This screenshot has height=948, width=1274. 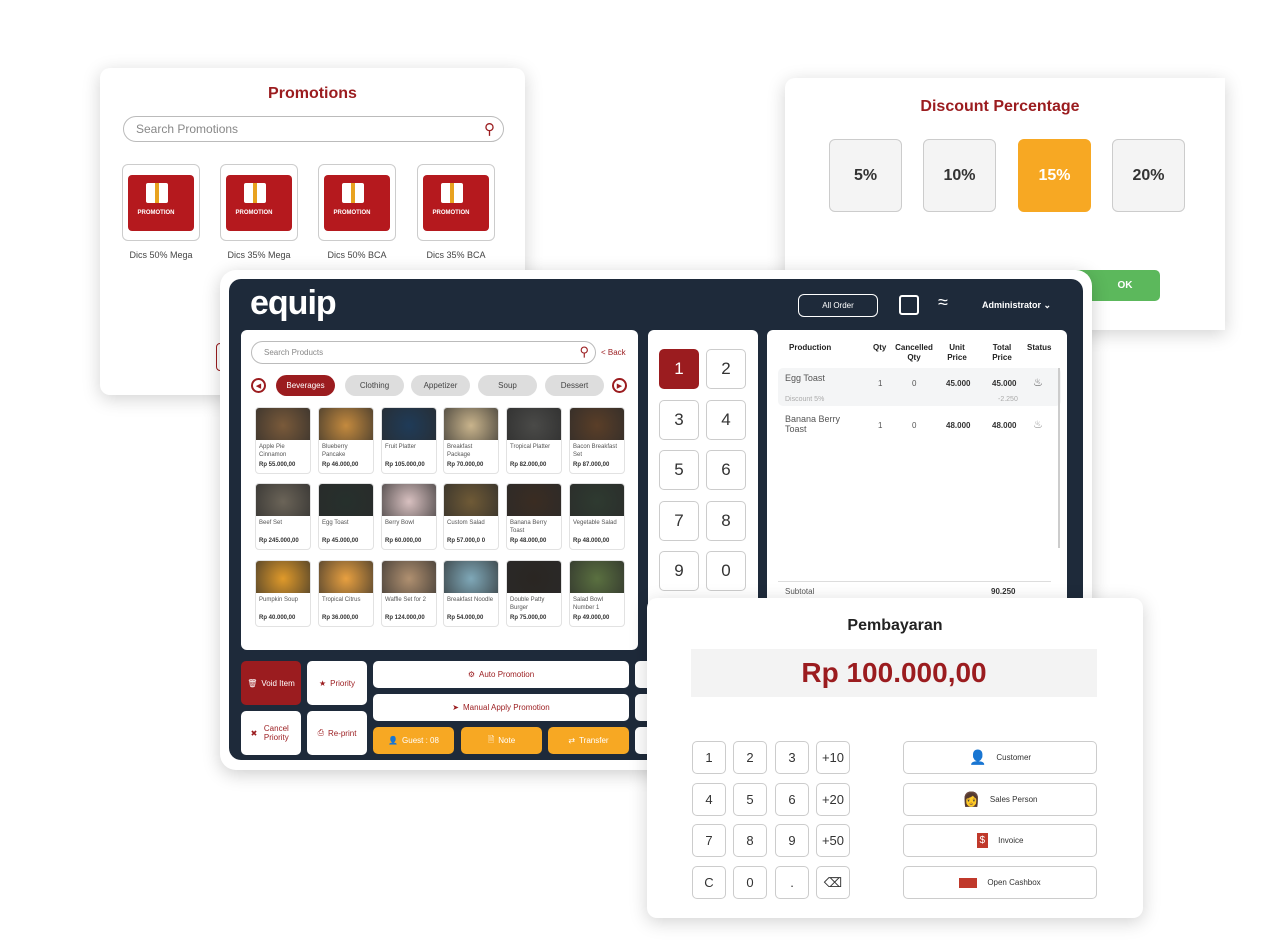 I want to click on product-card: Salad Bowl Number 1 Rp 49.000,00, so click(x=597, y=593).